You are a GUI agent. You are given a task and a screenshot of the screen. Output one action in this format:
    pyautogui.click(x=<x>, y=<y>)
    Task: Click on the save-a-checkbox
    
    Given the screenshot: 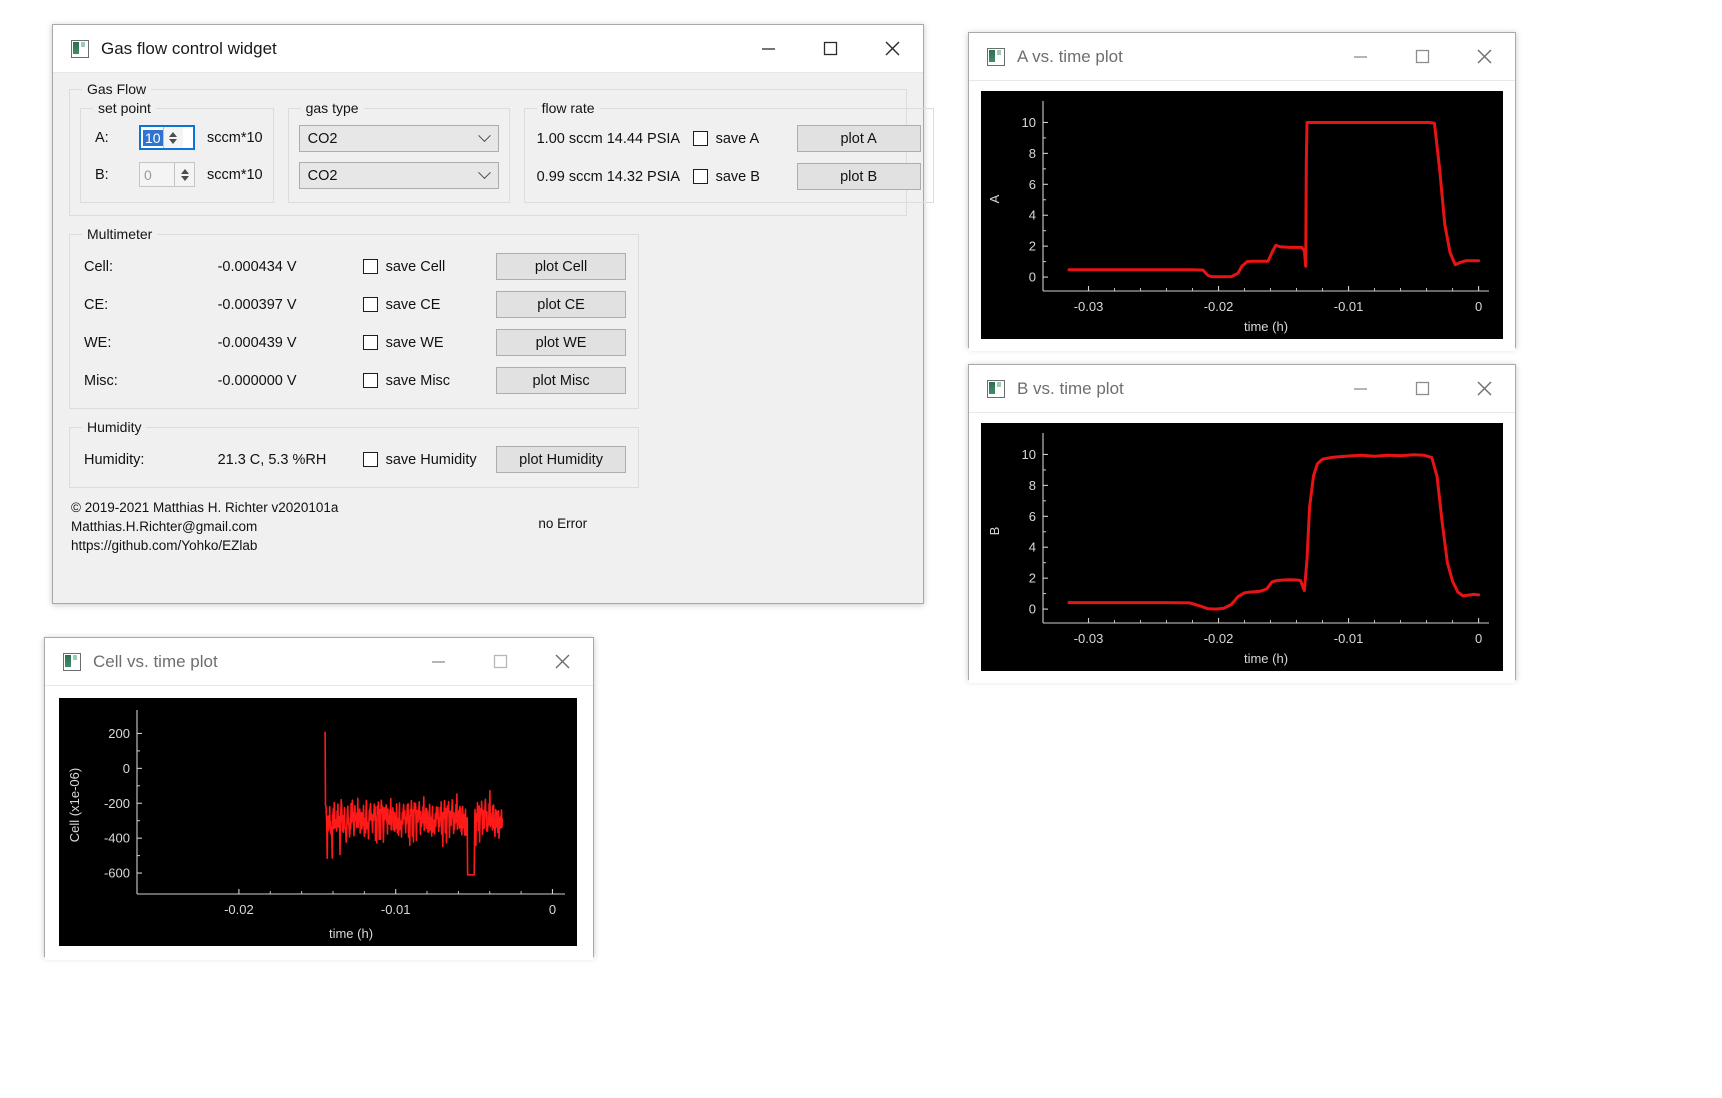 What is the action you would take?
    pyautogui.click(x=700, y=138)
    